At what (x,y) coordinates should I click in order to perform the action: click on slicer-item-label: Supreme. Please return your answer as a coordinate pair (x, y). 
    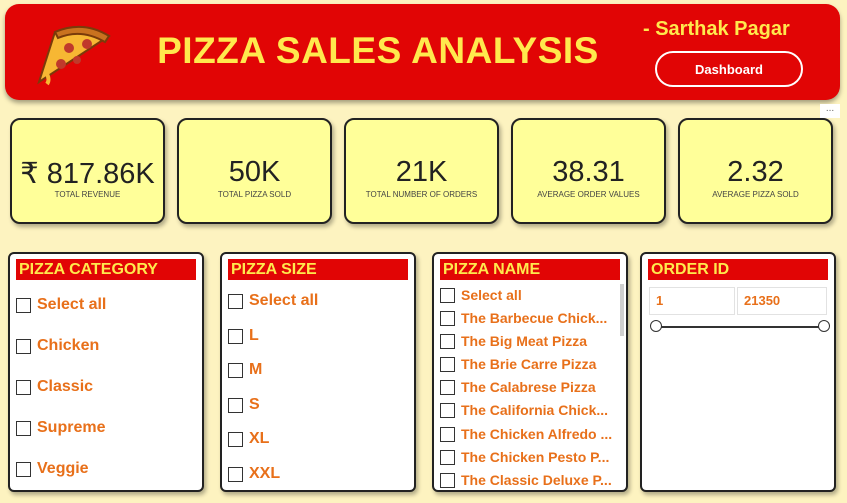
    Looking at the image, I should click on (71, 427).